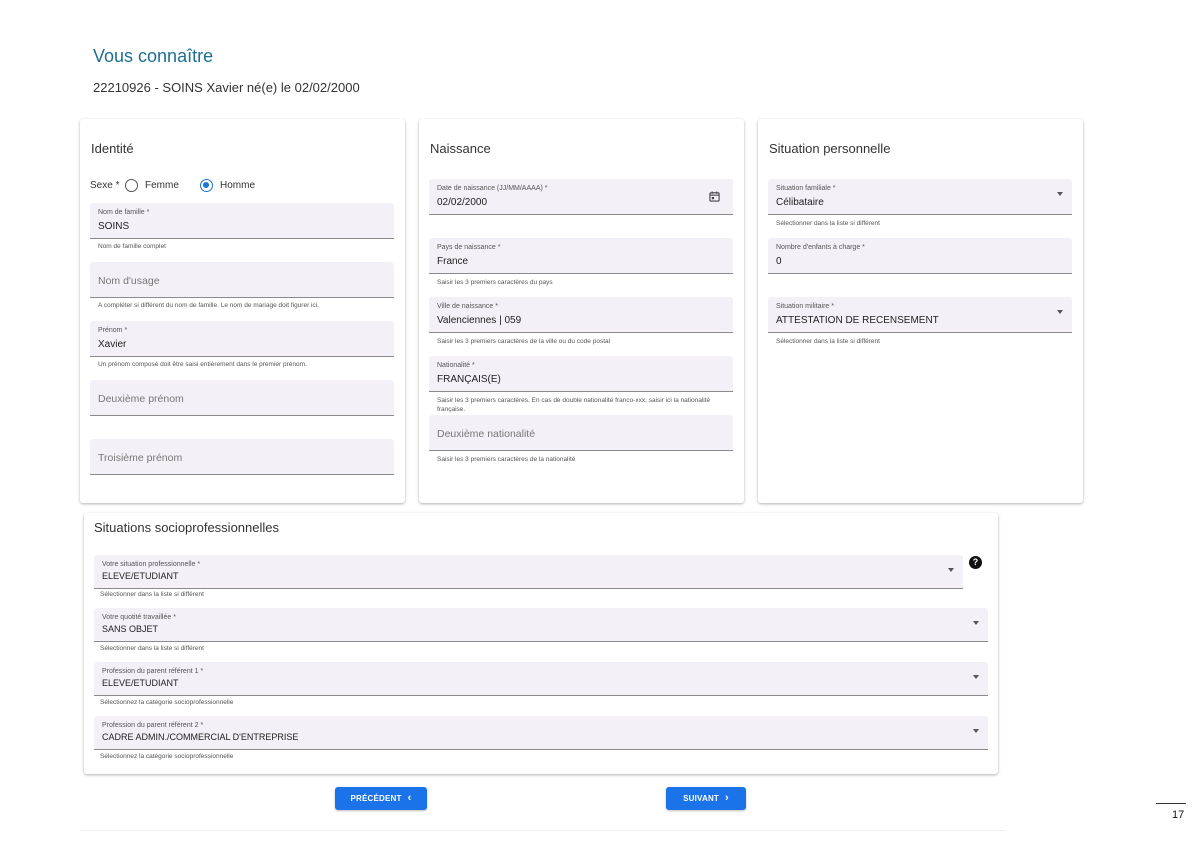 The width and height of the screenshot is (1200, 848). What do you see at coordinates (800, 202) in the screenshot?
I see `situation-familiale-value: Célibataire` at bounding box center [800, 202].